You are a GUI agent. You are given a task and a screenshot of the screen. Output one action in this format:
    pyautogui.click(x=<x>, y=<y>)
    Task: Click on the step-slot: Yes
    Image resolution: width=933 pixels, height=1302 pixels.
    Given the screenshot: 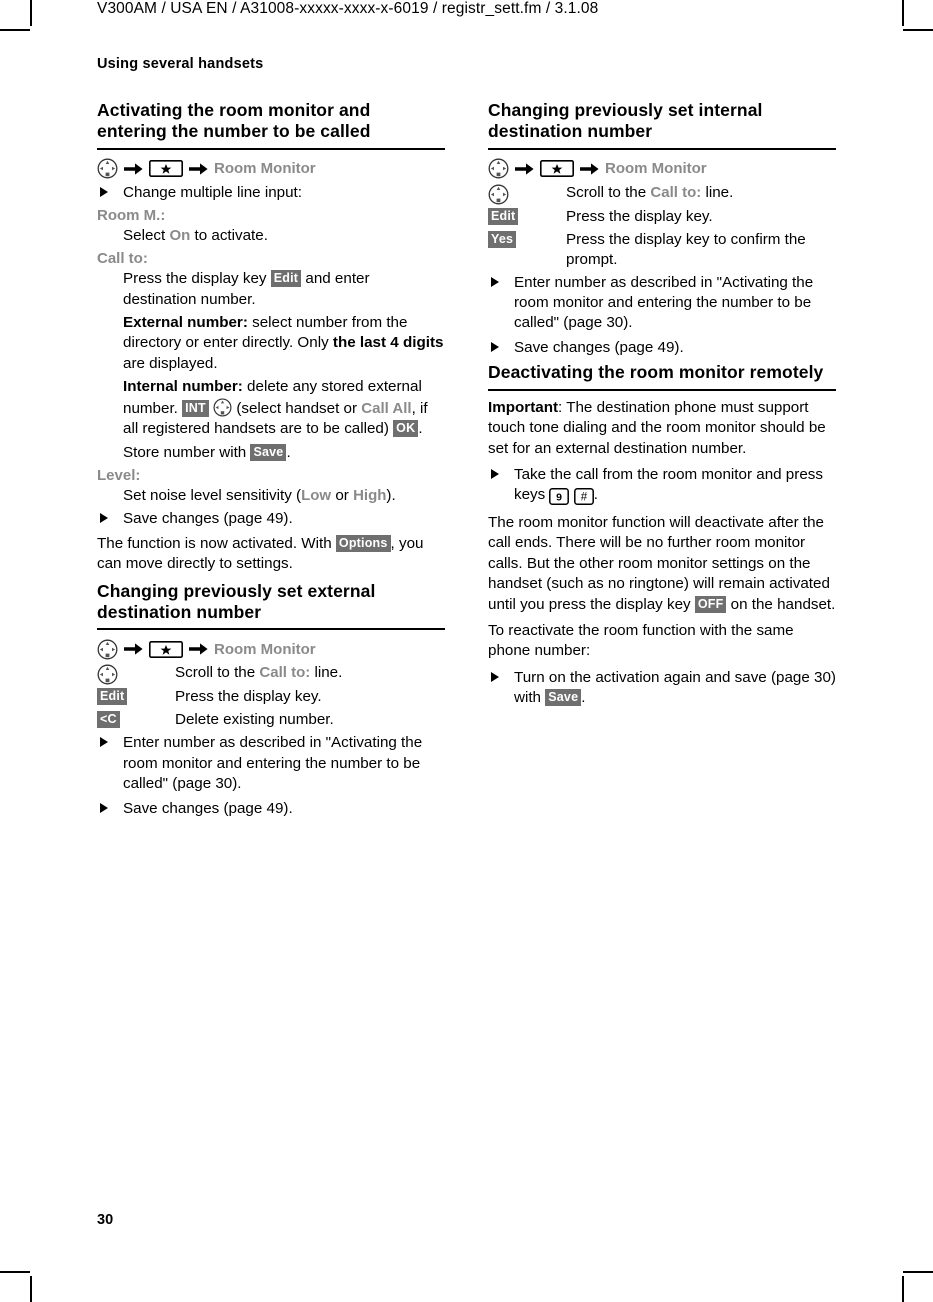 What is the action you would take?
    pyautogui.click(x=527, y=239)
    